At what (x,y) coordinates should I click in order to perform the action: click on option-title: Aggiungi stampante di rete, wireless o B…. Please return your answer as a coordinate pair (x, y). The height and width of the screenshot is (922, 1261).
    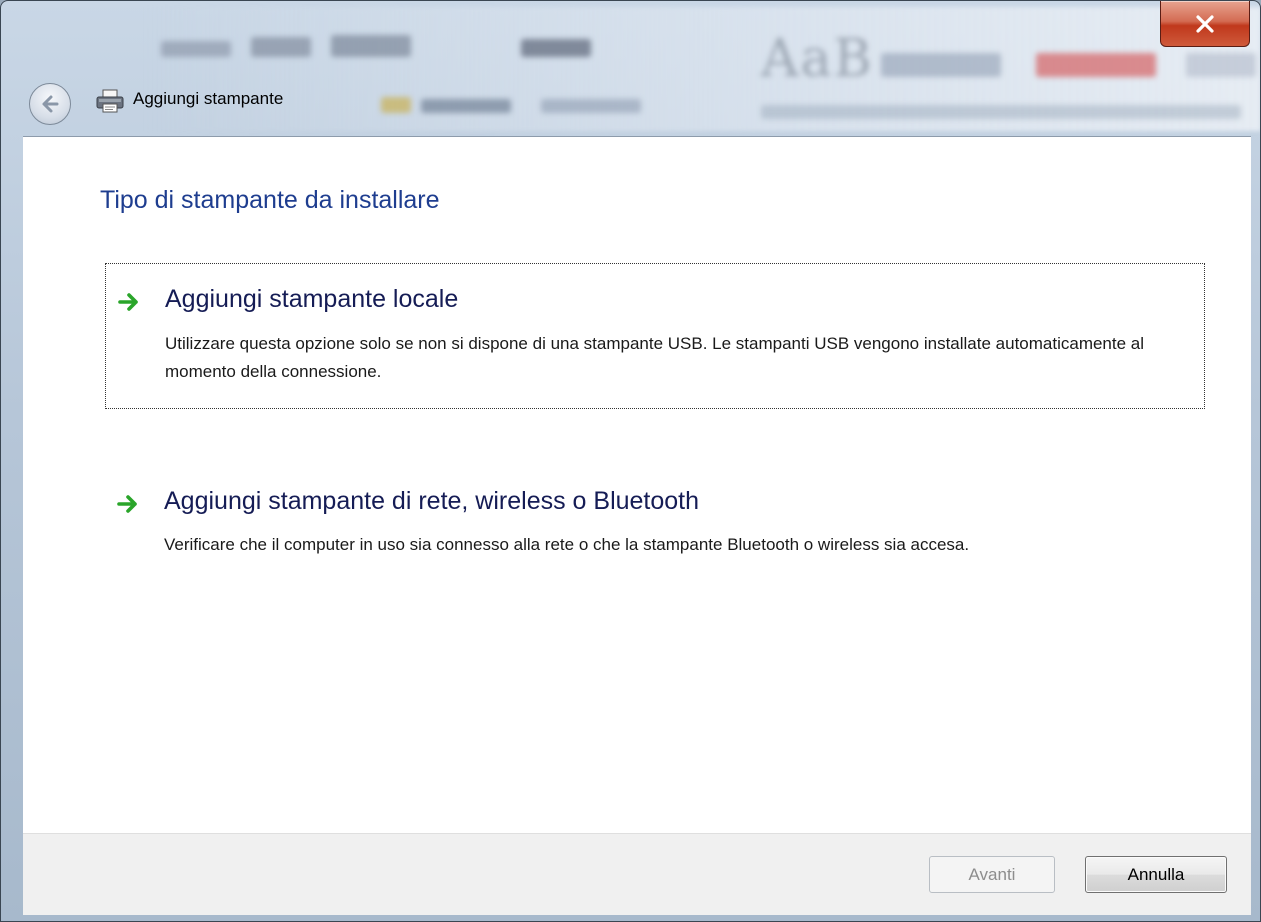
    Looking at the image, I should click on (432, 501).